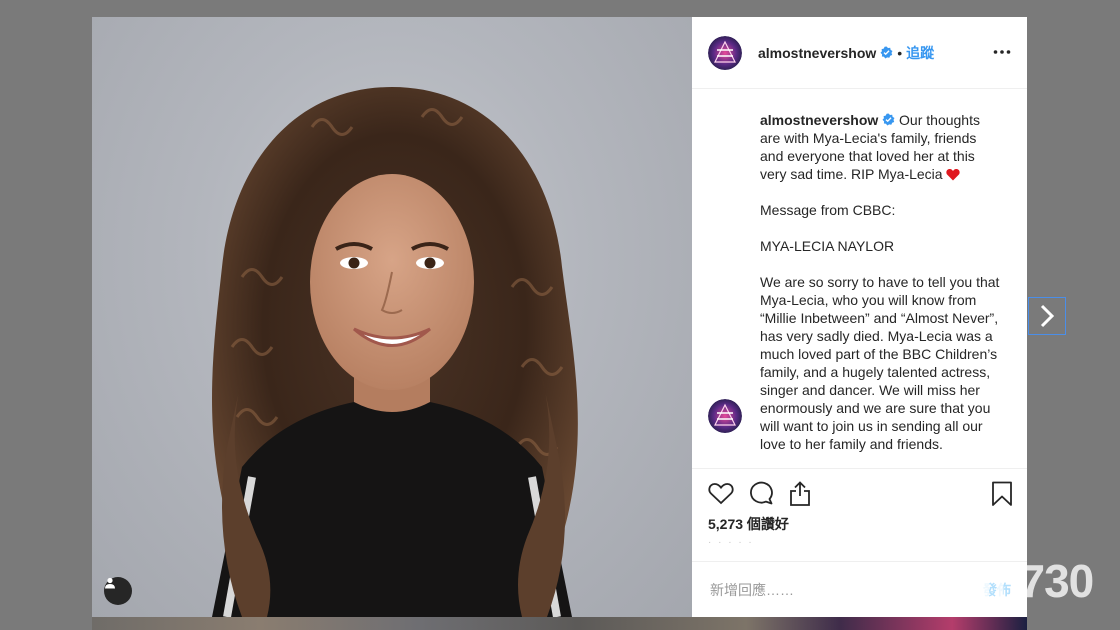 The width and height of the screenshot is (1120, 630). Describe the element at coordinates (920, 53) in the screenshot. I see `follow-button: 追蹤` at that location.